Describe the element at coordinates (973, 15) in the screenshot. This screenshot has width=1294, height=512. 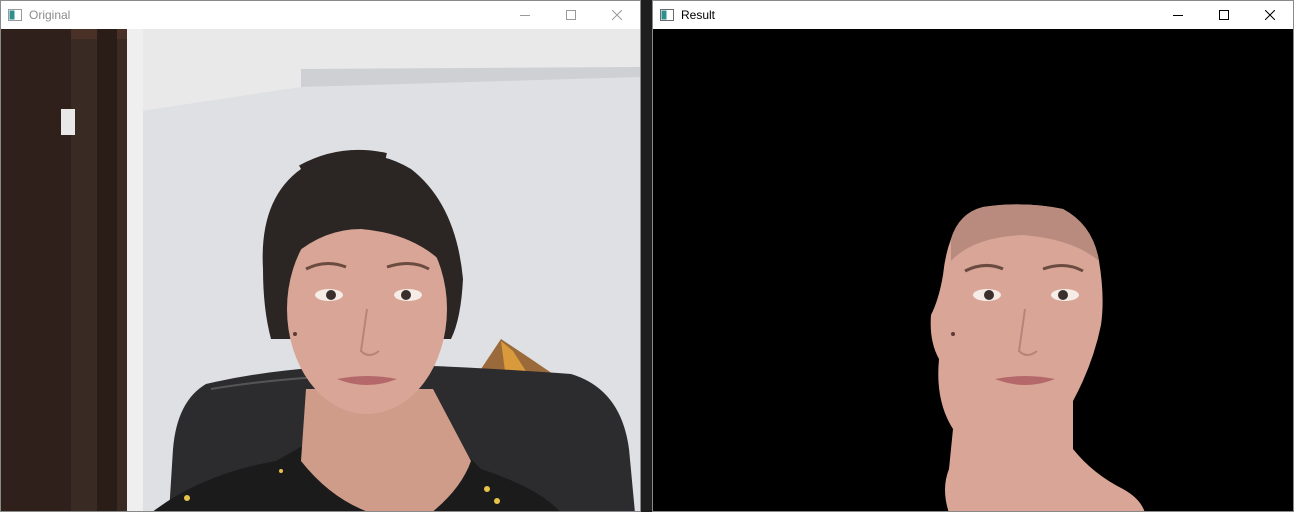
I see `result-title-bar: Result` at that location.